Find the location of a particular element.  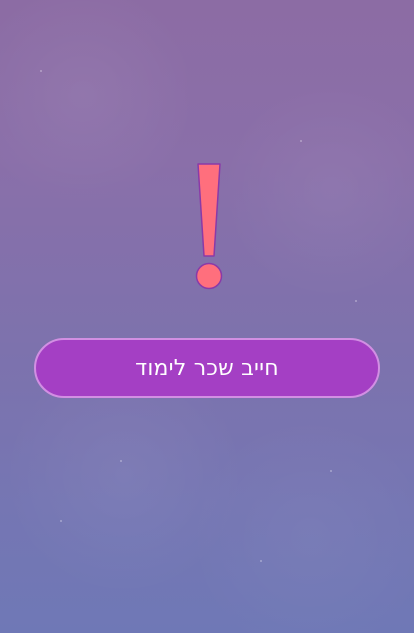

tuition-due-button: חייב שכר לימוד is located at coordinates (207, 368).